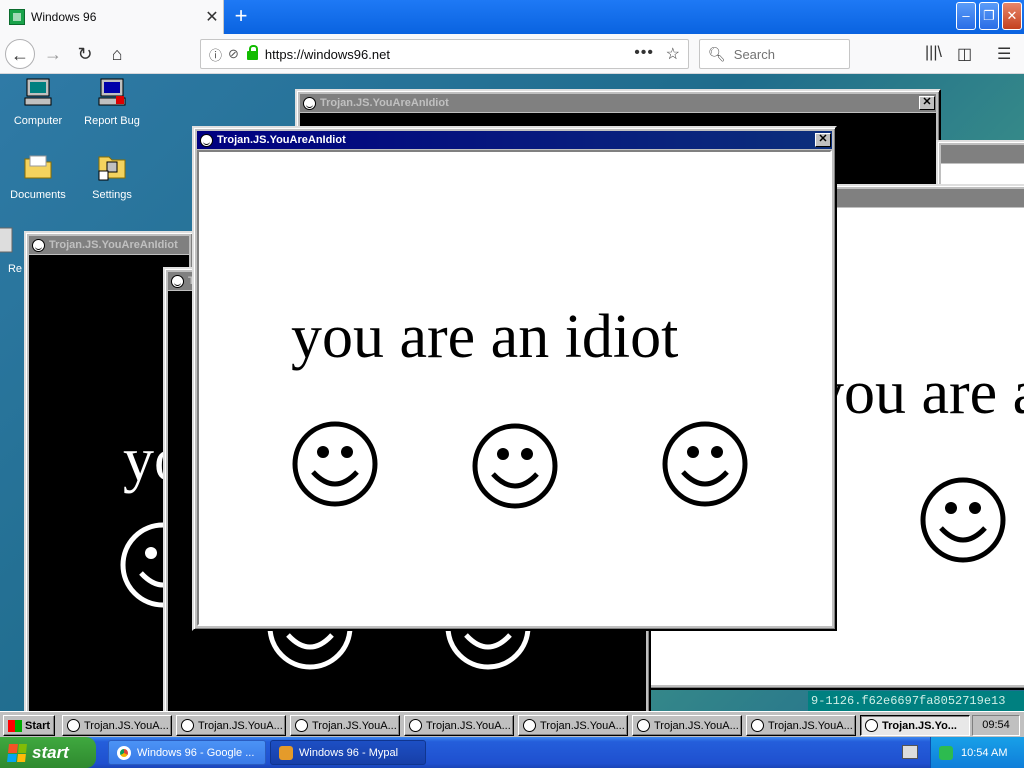 Image resolution: width=1024 pixels, height=768 pixels. What do you see at coordinates (215, 54) in the screenshot?
I see `info-icon: ⓘ` at bounding box center [215, 54].